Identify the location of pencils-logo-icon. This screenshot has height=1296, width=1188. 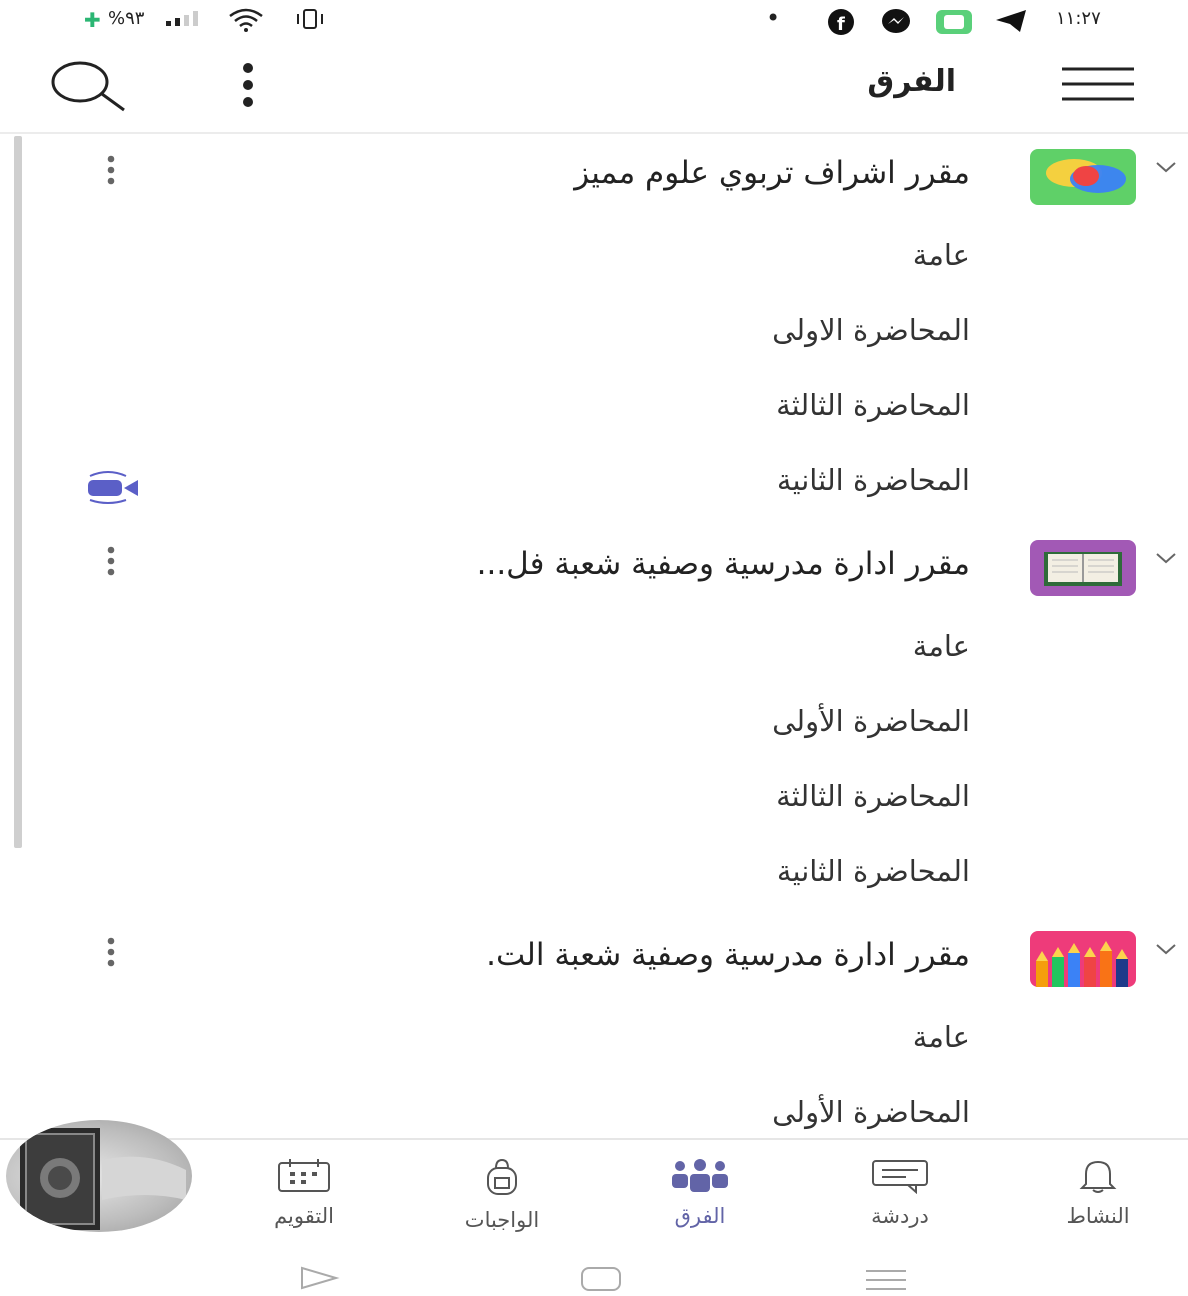
(1083, 959).